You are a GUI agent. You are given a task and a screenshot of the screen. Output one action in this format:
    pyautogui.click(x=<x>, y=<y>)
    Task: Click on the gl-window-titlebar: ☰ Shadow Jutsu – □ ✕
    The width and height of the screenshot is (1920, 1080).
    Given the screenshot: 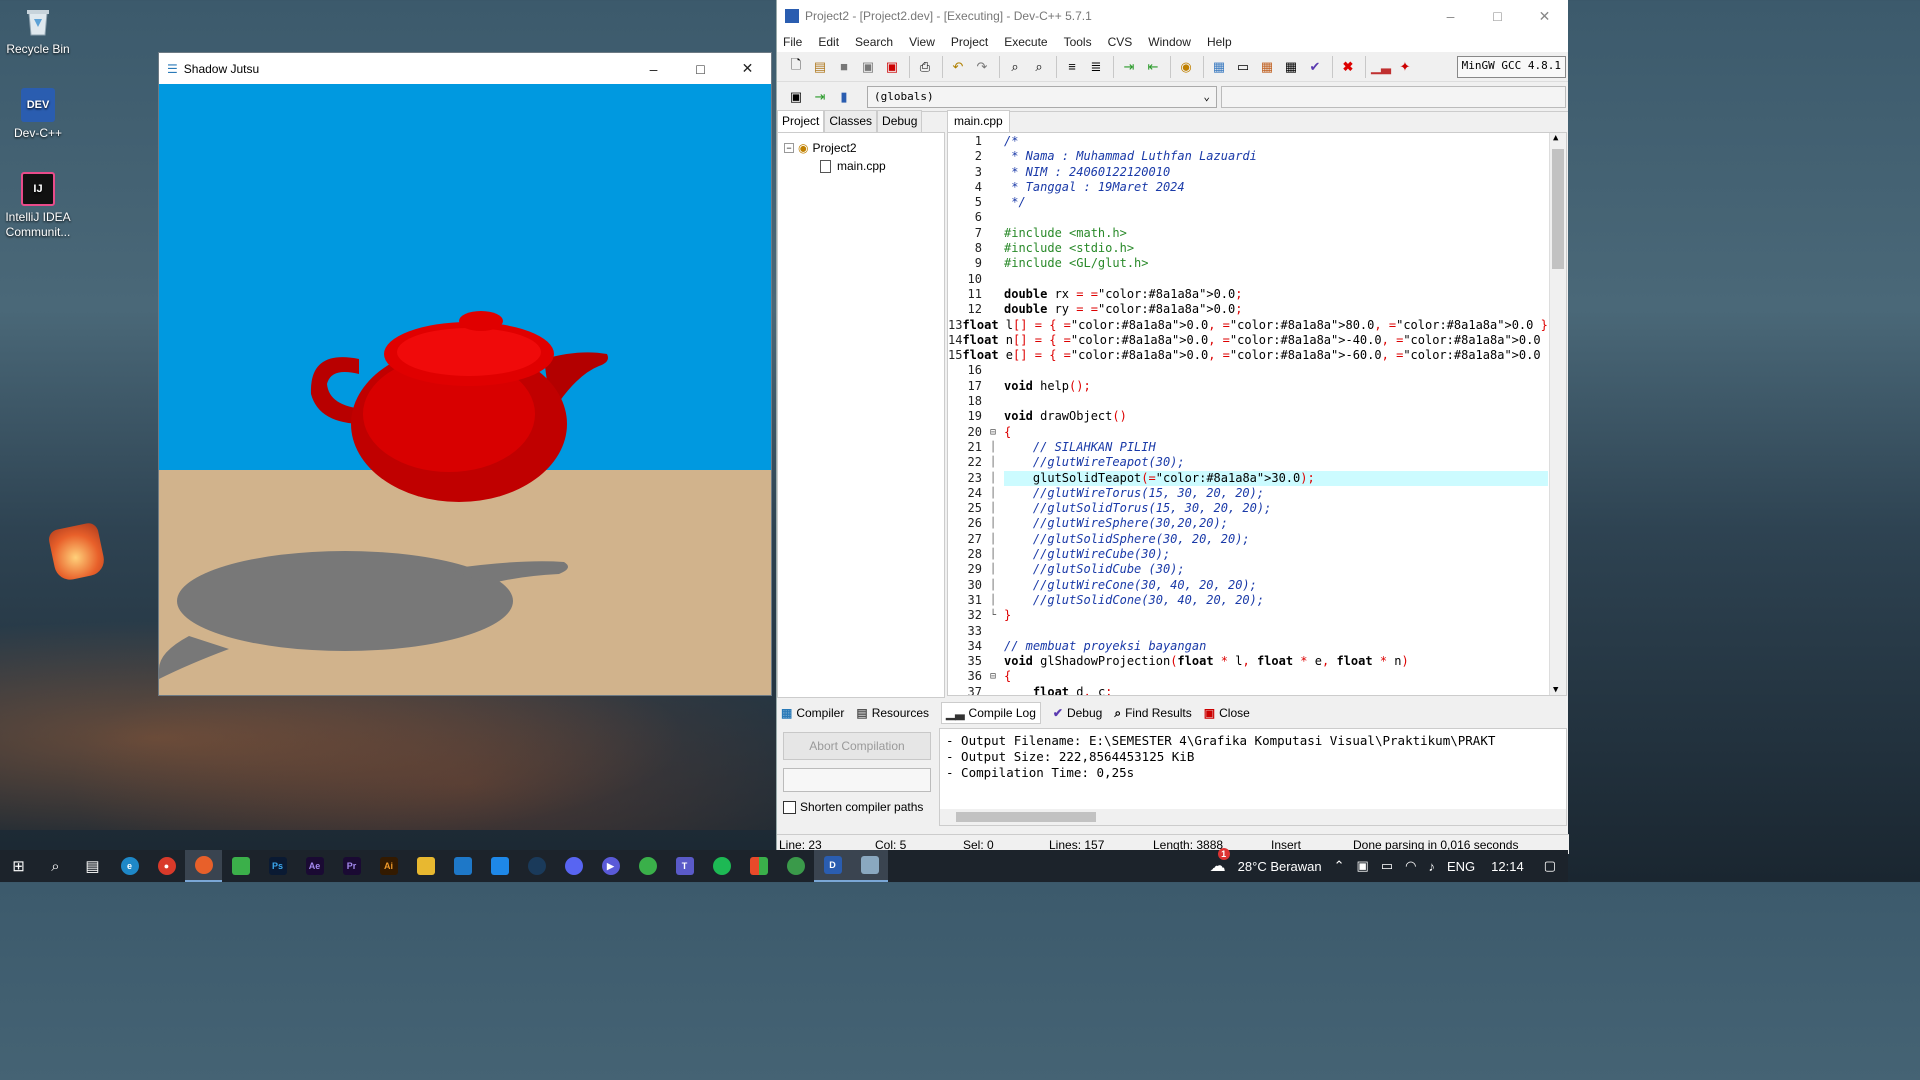 What is the action you would take?
    pyautogui.click(x=465, y=68)
    